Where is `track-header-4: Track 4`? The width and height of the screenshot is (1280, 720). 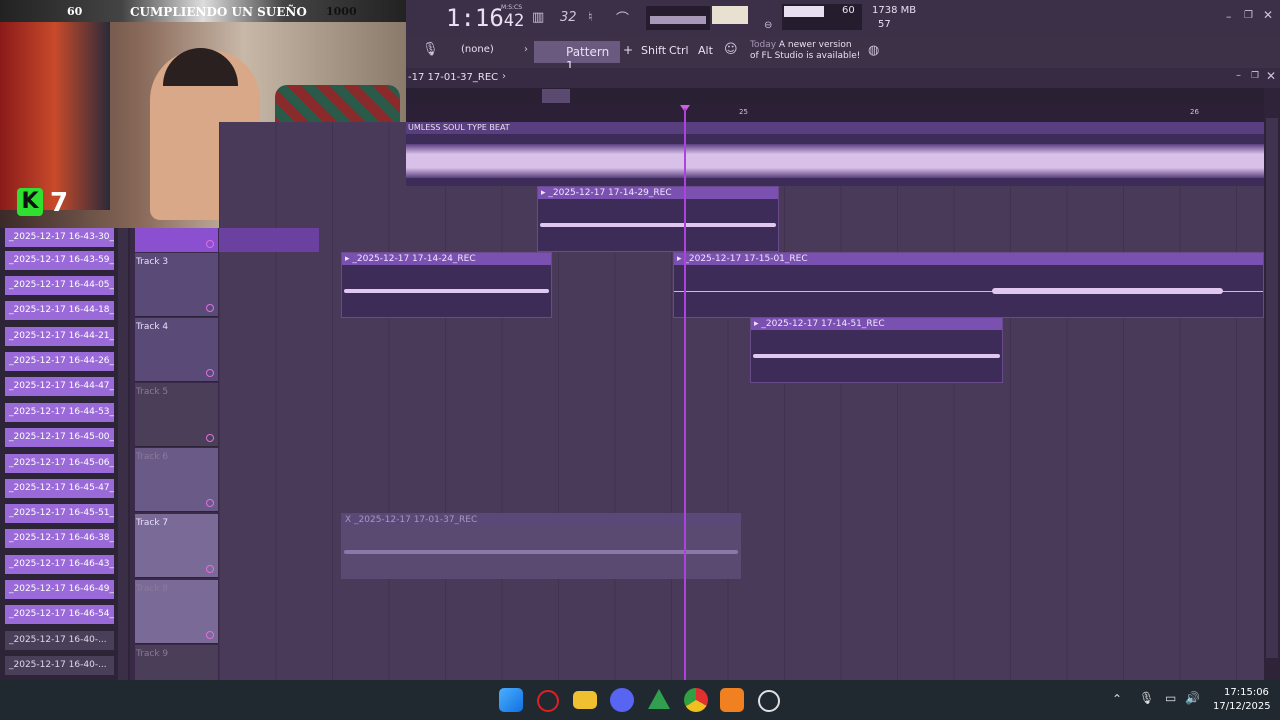 track-header-4: Track 4 is located at coordinates (176, 350).